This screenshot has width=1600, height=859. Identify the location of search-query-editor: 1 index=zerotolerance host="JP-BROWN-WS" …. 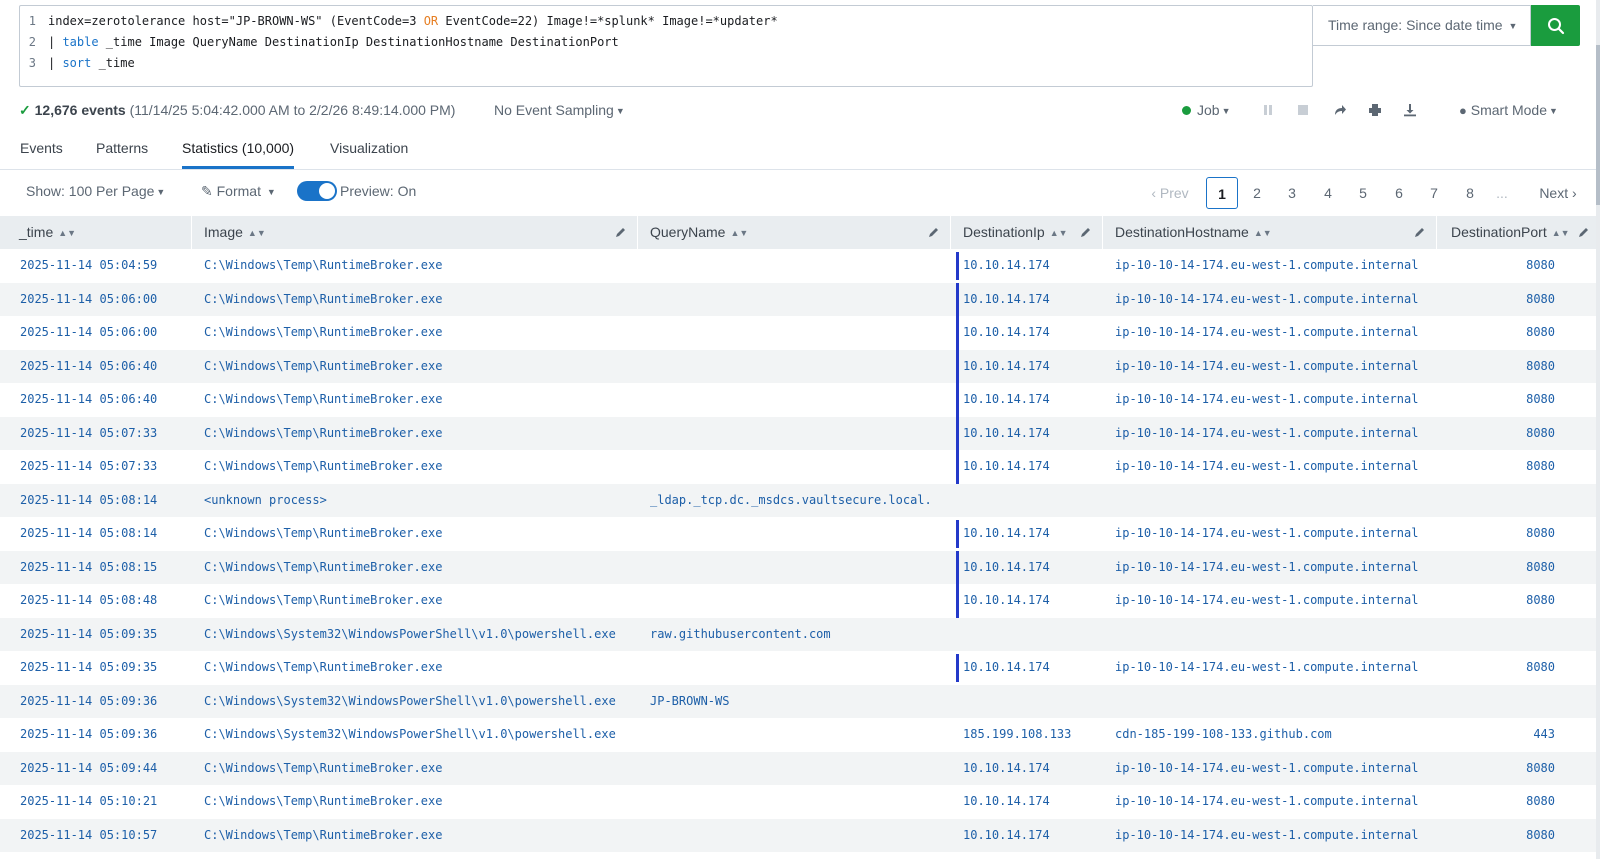
(666, 46).